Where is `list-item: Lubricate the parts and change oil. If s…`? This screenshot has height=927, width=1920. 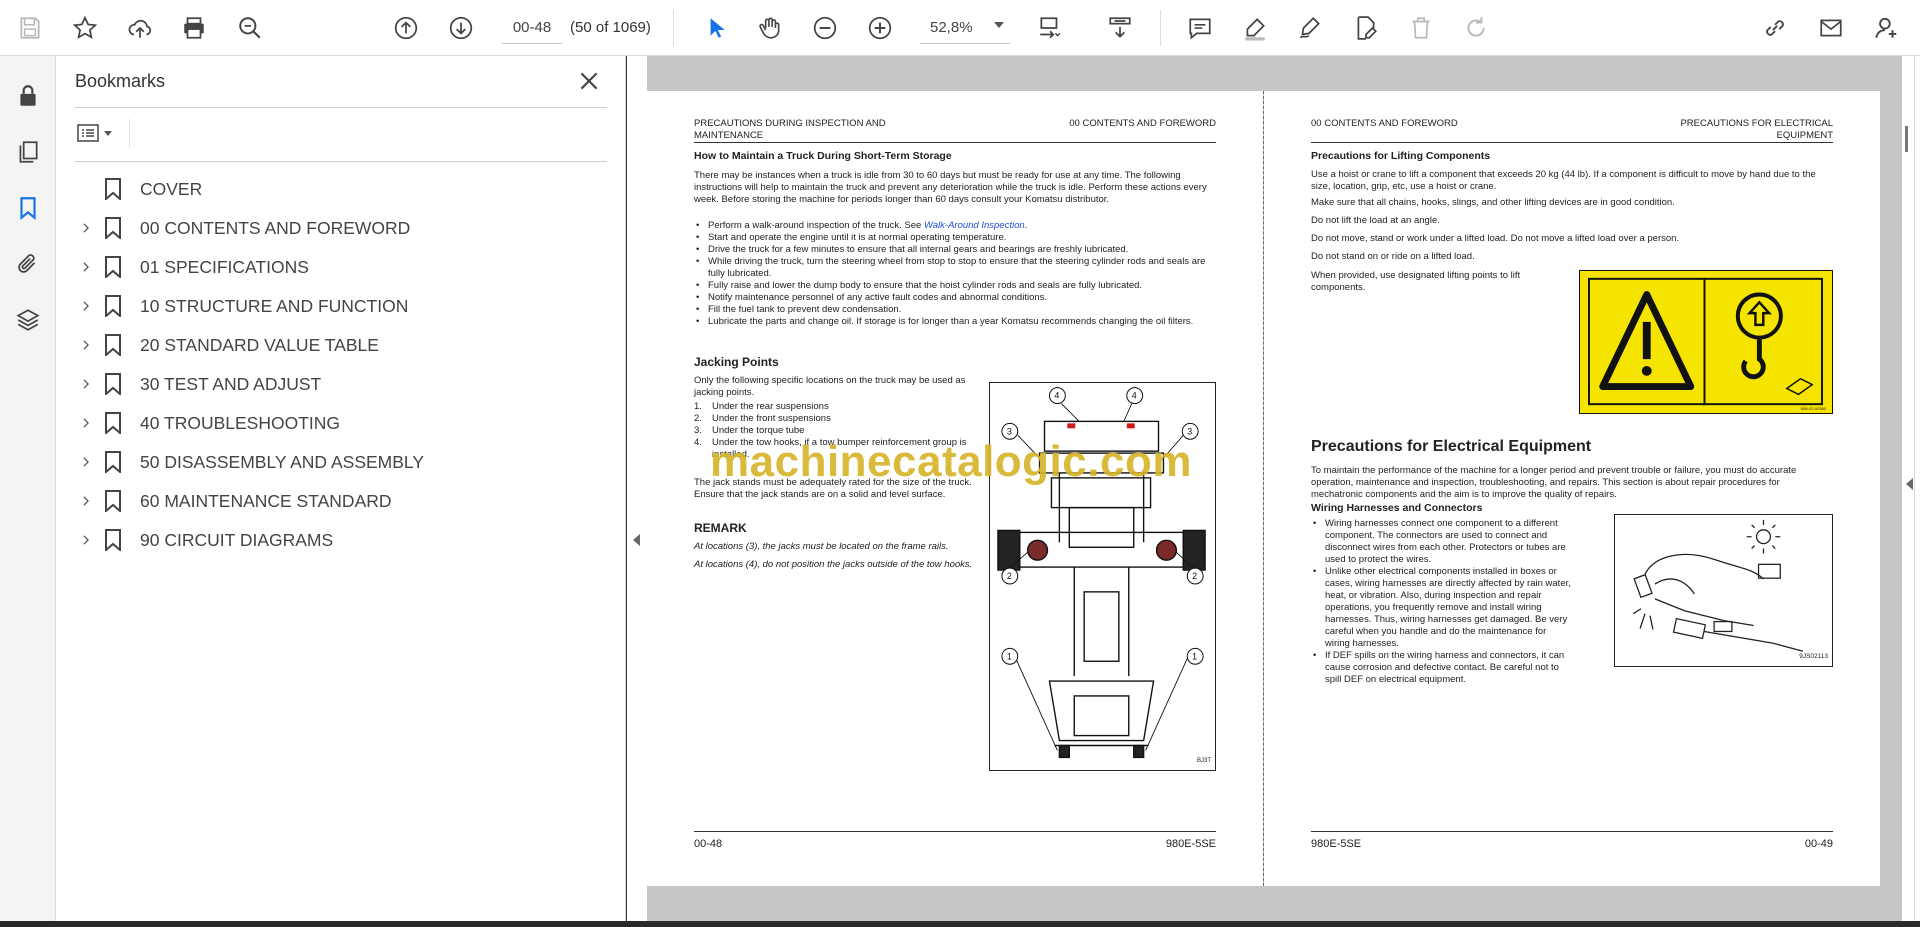 list-item: Lubricate the parts and change oil. If s… is located at coordinates (955, 322).